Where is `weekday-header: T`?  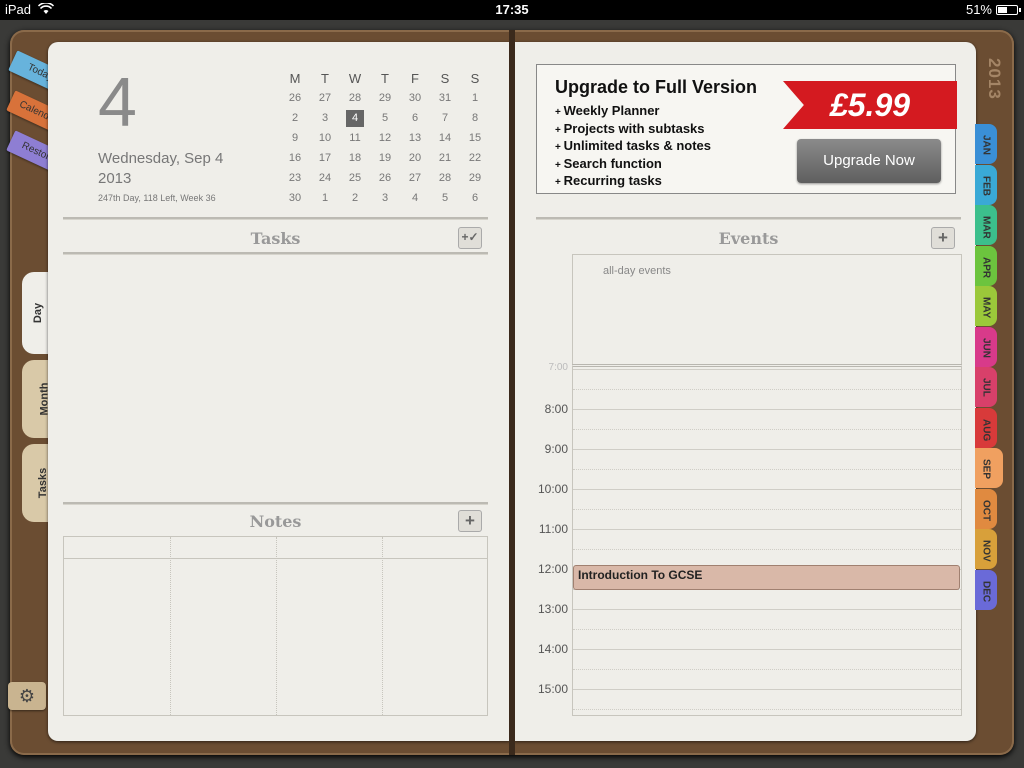 weekday-header: T is located at coordinates (325, 78).